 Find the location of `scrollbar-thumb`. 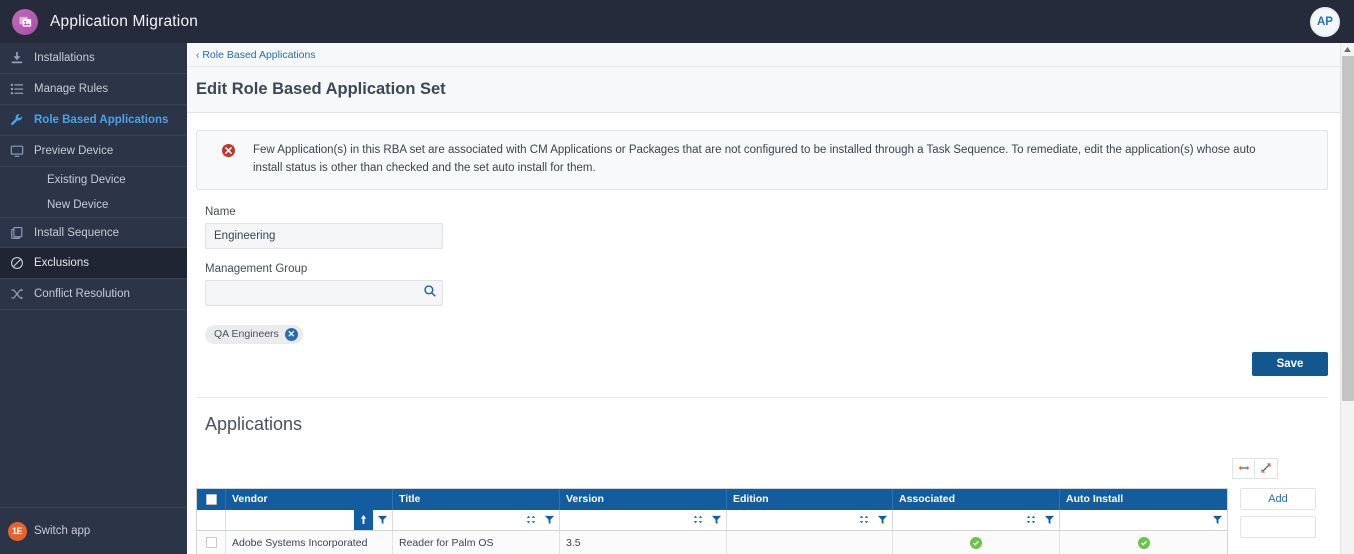

scrollbar-thumb is located at coordinates (1348, 228).